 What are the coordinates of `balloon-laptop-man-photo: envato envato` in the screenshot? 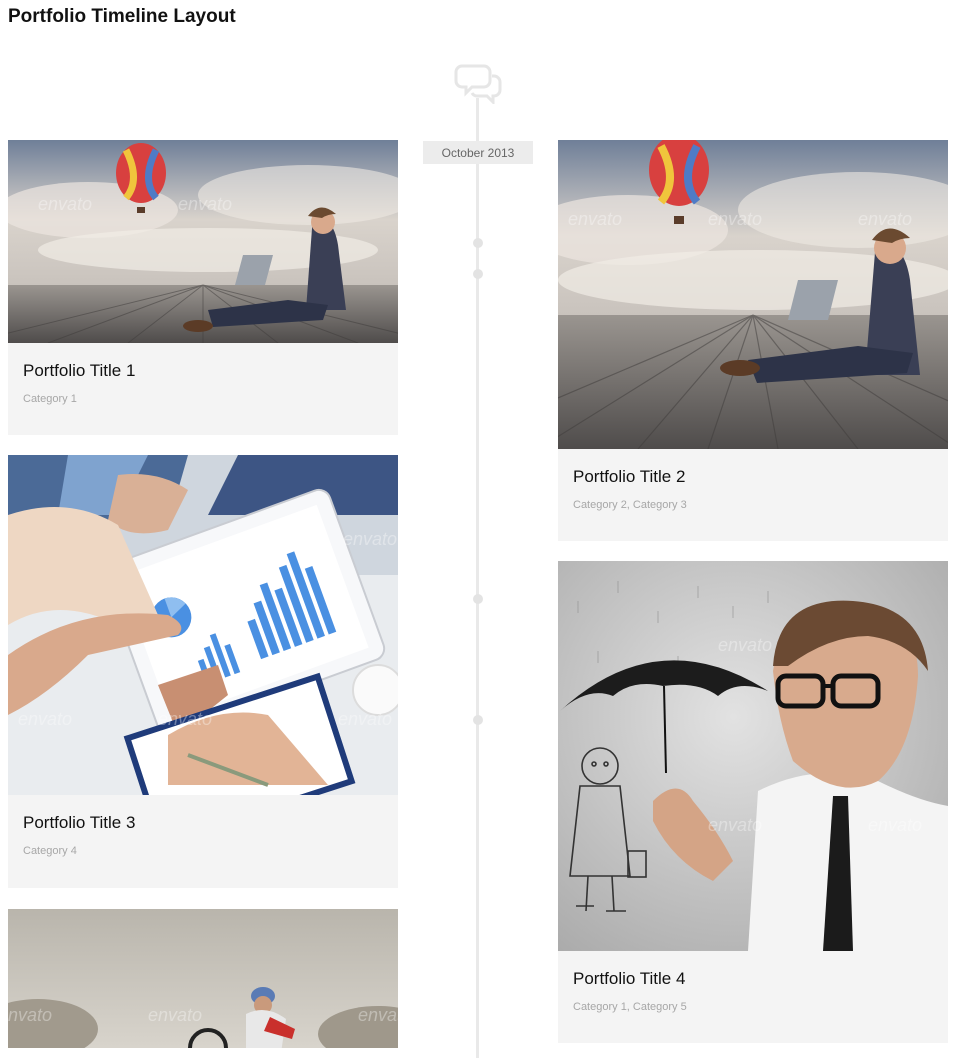 It's located at (203, 241).